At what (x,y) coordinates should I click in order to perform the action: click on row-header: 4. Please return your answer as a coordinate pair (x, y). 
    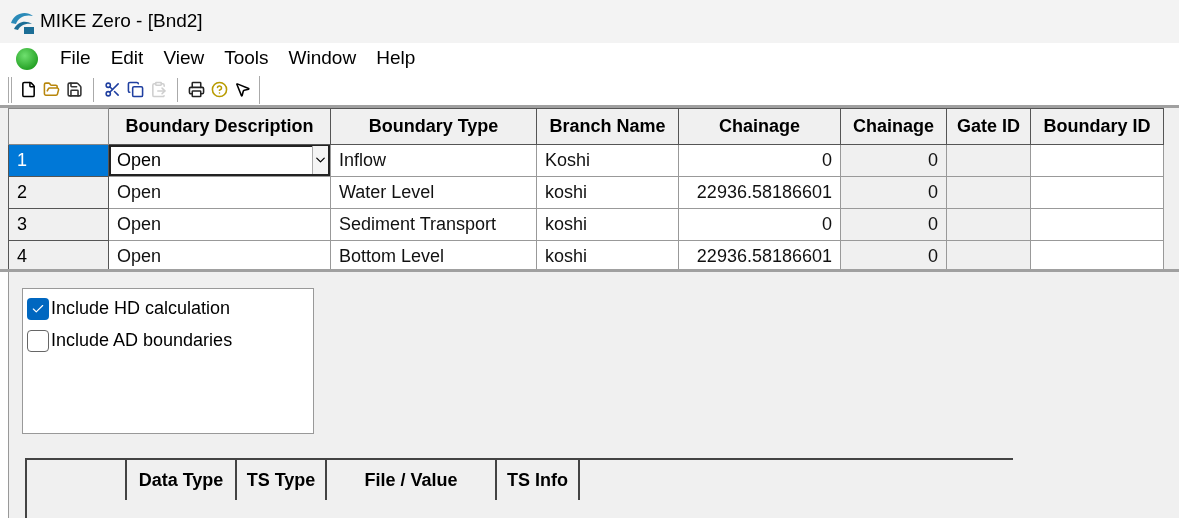
    Looking at the image, I should click on (58, 254).